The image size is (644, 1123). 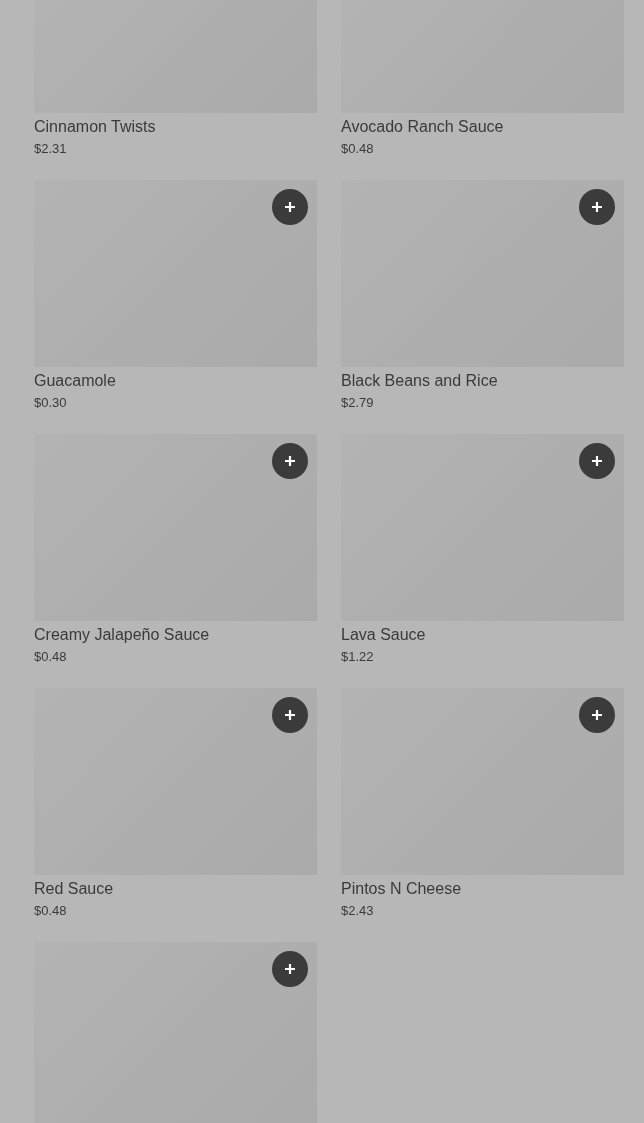 I want to click on product-name: Avocado Ranch Sauce, so click(x=423, y=127).